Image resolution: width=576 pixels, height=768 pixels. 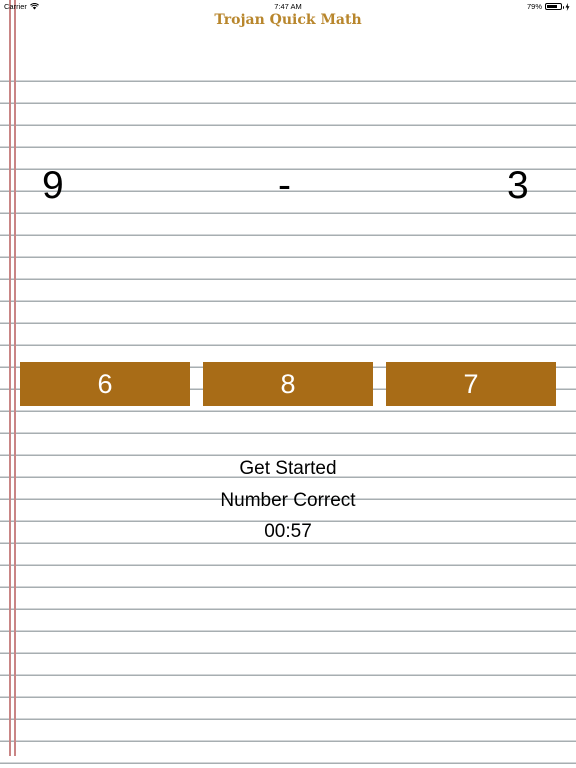 I want to click on answer-button-3: 7, so click(x=471, y=384).